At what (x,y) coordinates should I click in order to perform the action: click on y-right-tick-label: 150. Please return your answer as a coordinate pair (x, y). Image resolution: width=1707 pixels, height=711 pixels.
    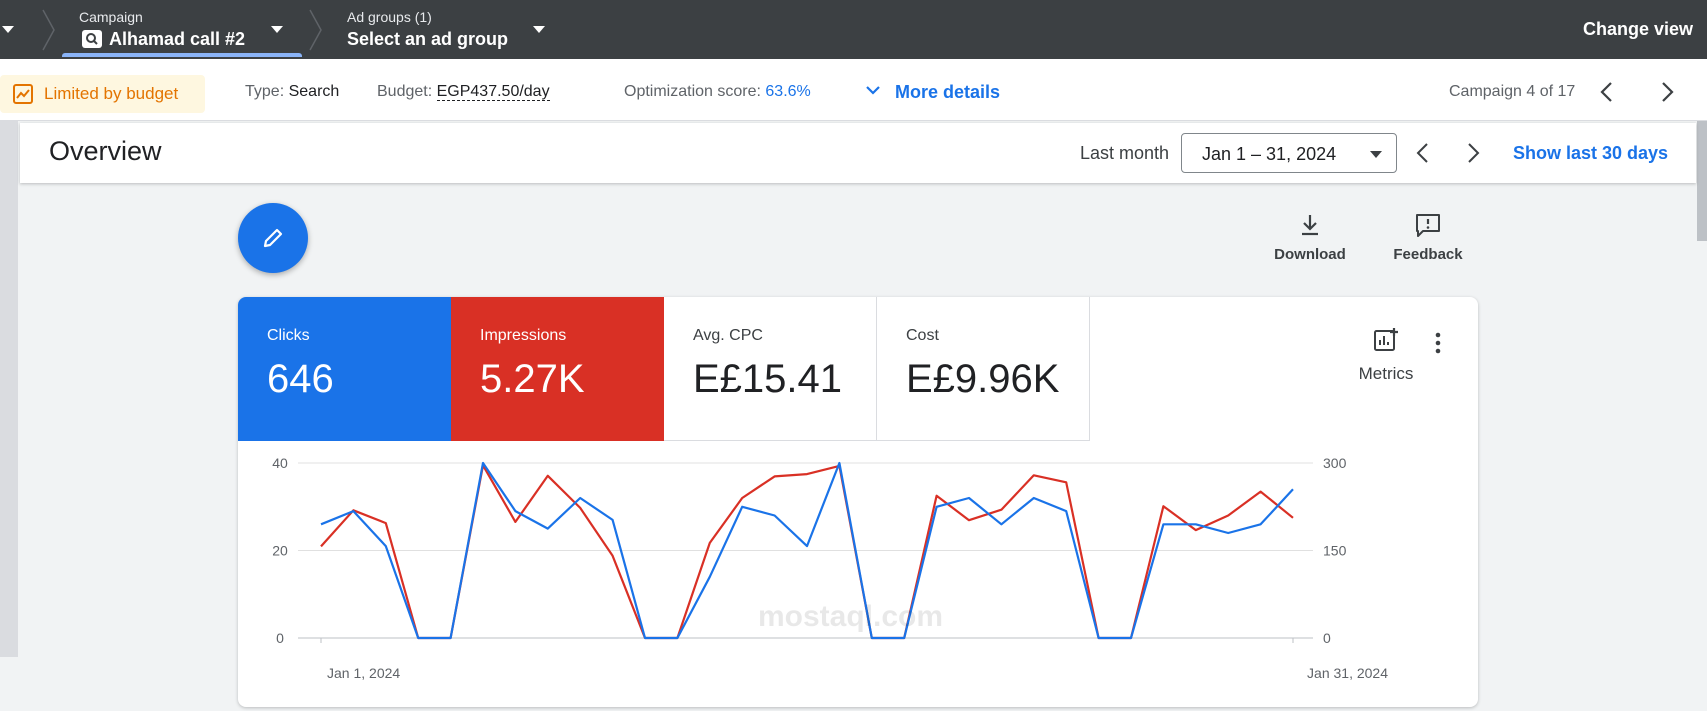
    Looking at the image, I should click on (1335, 551).